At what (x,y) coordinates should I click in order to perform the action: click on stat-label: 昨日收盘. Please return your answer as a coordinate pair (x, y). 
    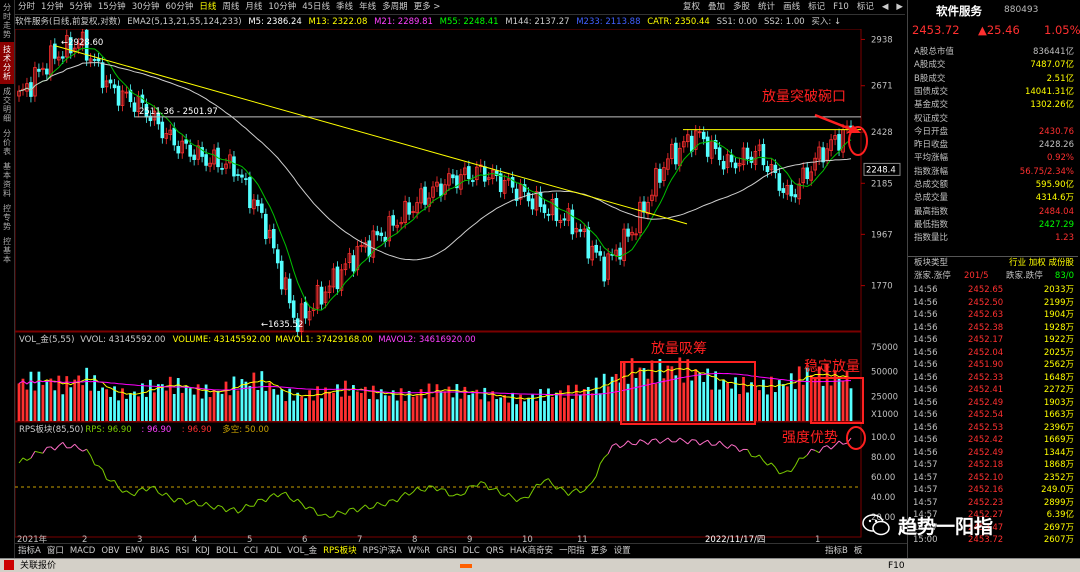
    Looking at the image, I should click on (931, 145).